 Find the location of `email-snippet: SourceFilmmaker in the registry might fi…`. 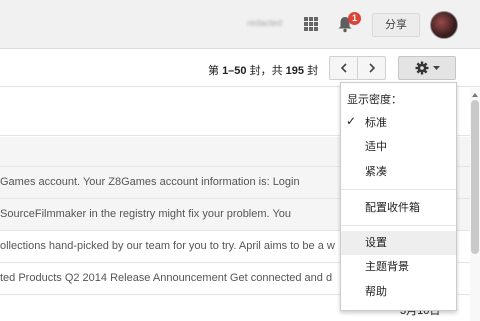

email-snippet: SourceFilmmaker in the registry might fi… is located at coordinates (146, 214).